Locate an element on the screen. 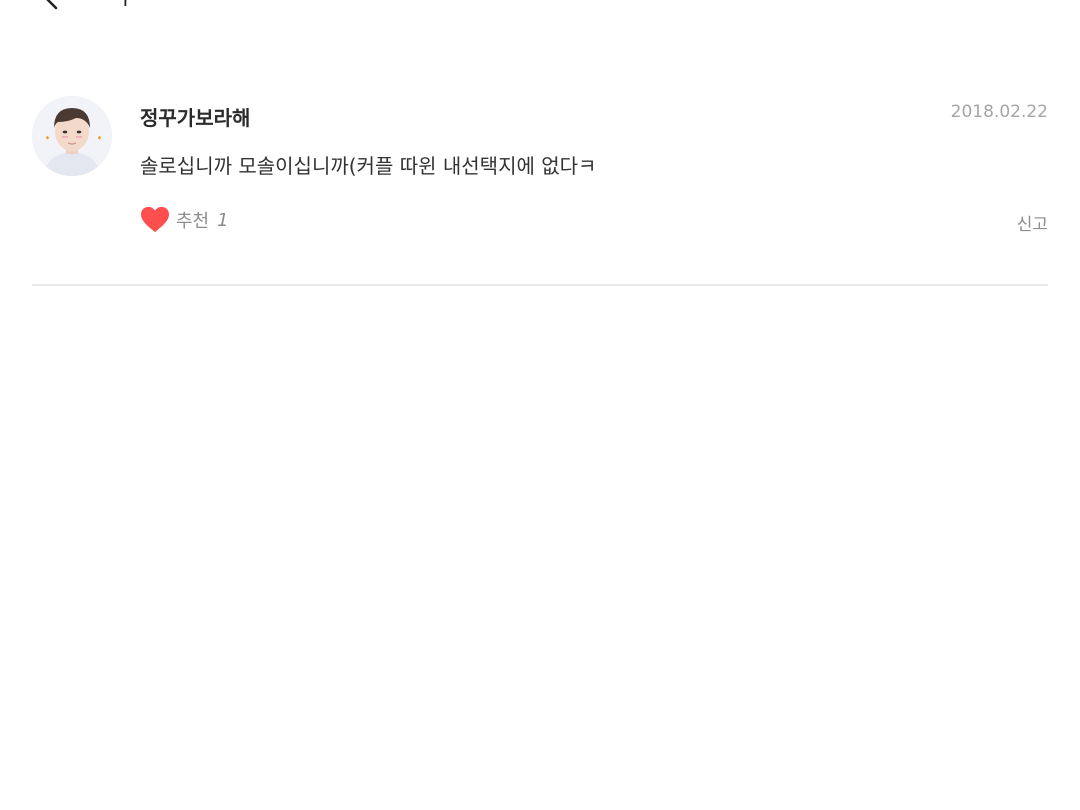 The height and width of the screenshot is (810, 1080). recommend-button: 추천 1 is located at coordinates (184, 220).